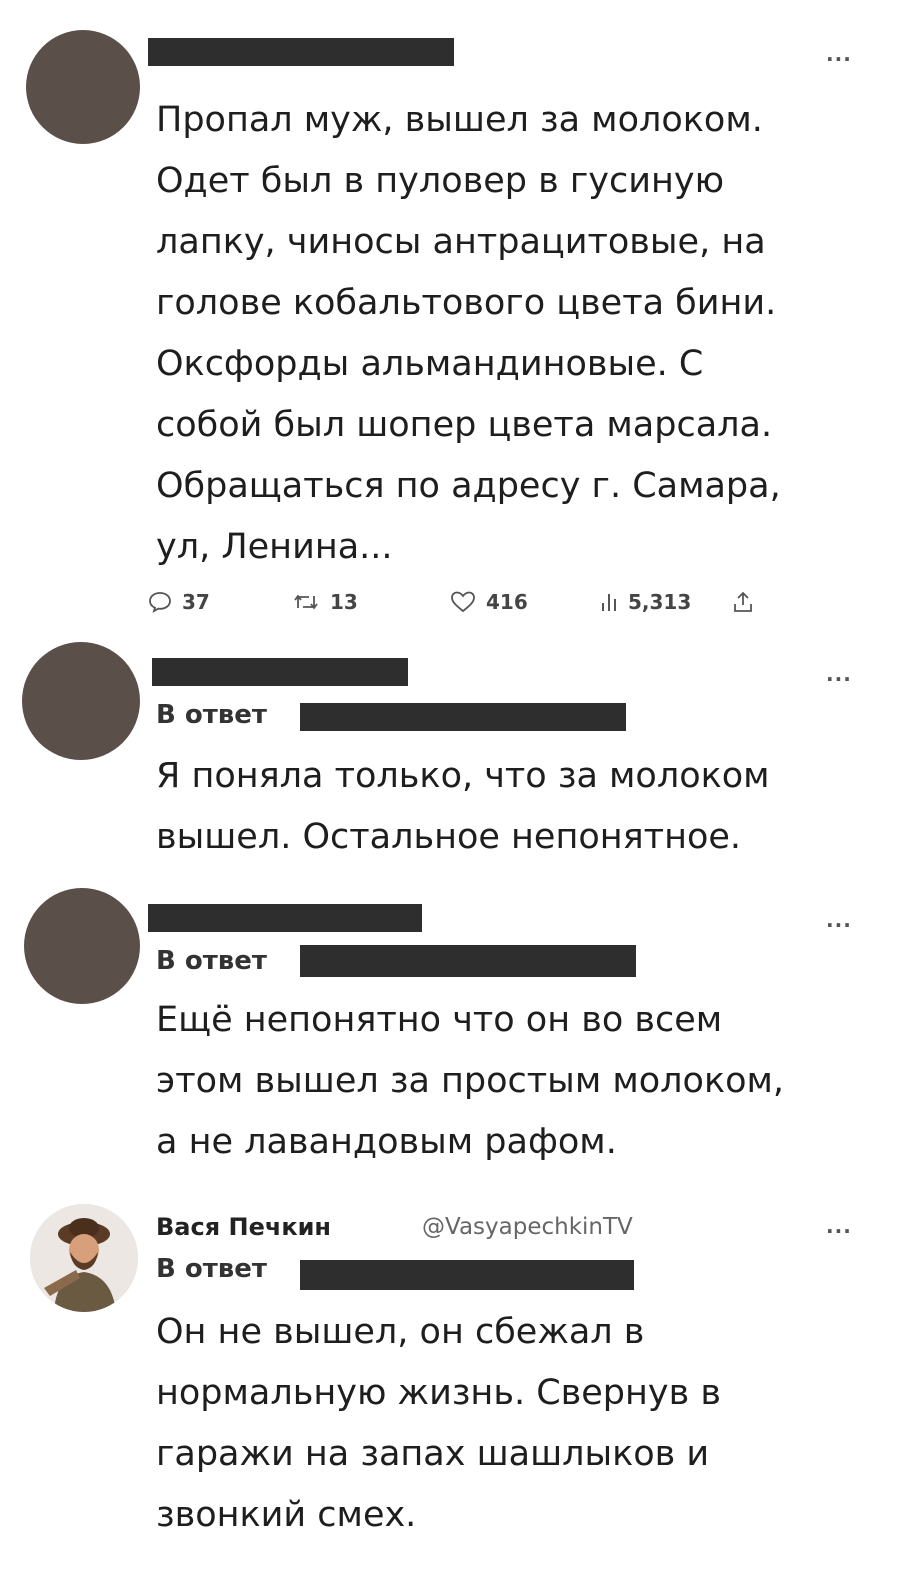 Image resolution: width=913 pixels, height=1584 pixels. I want to click on retweet-icon, so click(306, 602).